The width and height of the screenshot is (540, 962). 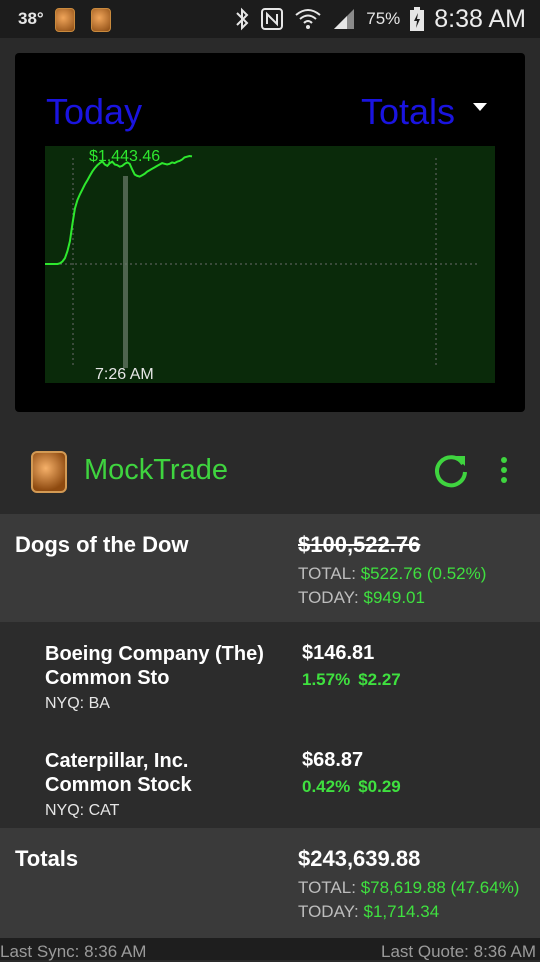 I want to click on stock-price: $146.81, so click(x=338, y=653).